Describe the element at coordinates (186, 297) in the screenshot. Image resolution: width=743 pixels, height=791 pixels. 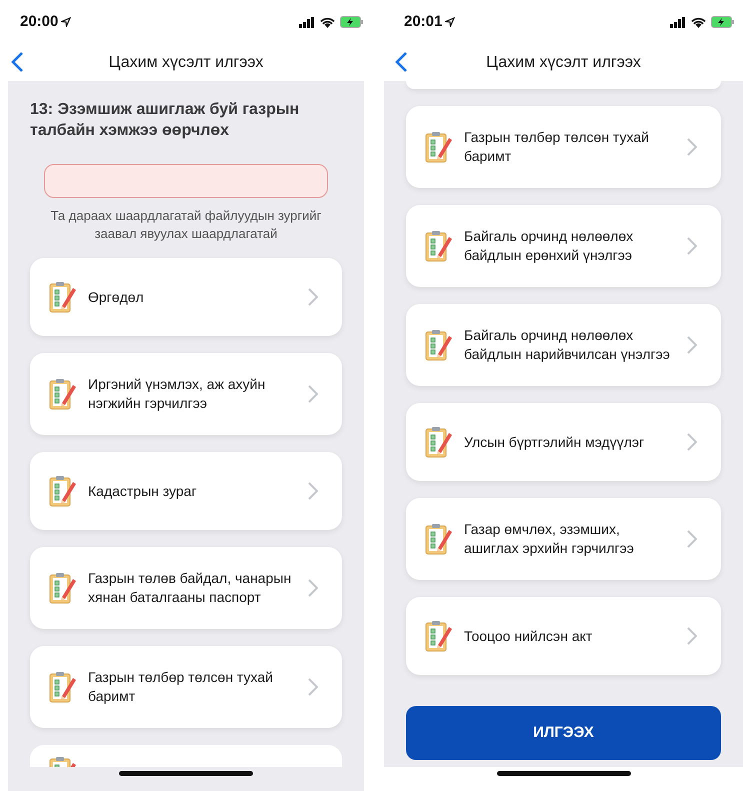
I see `document-item: Өргөдөл` at that location.